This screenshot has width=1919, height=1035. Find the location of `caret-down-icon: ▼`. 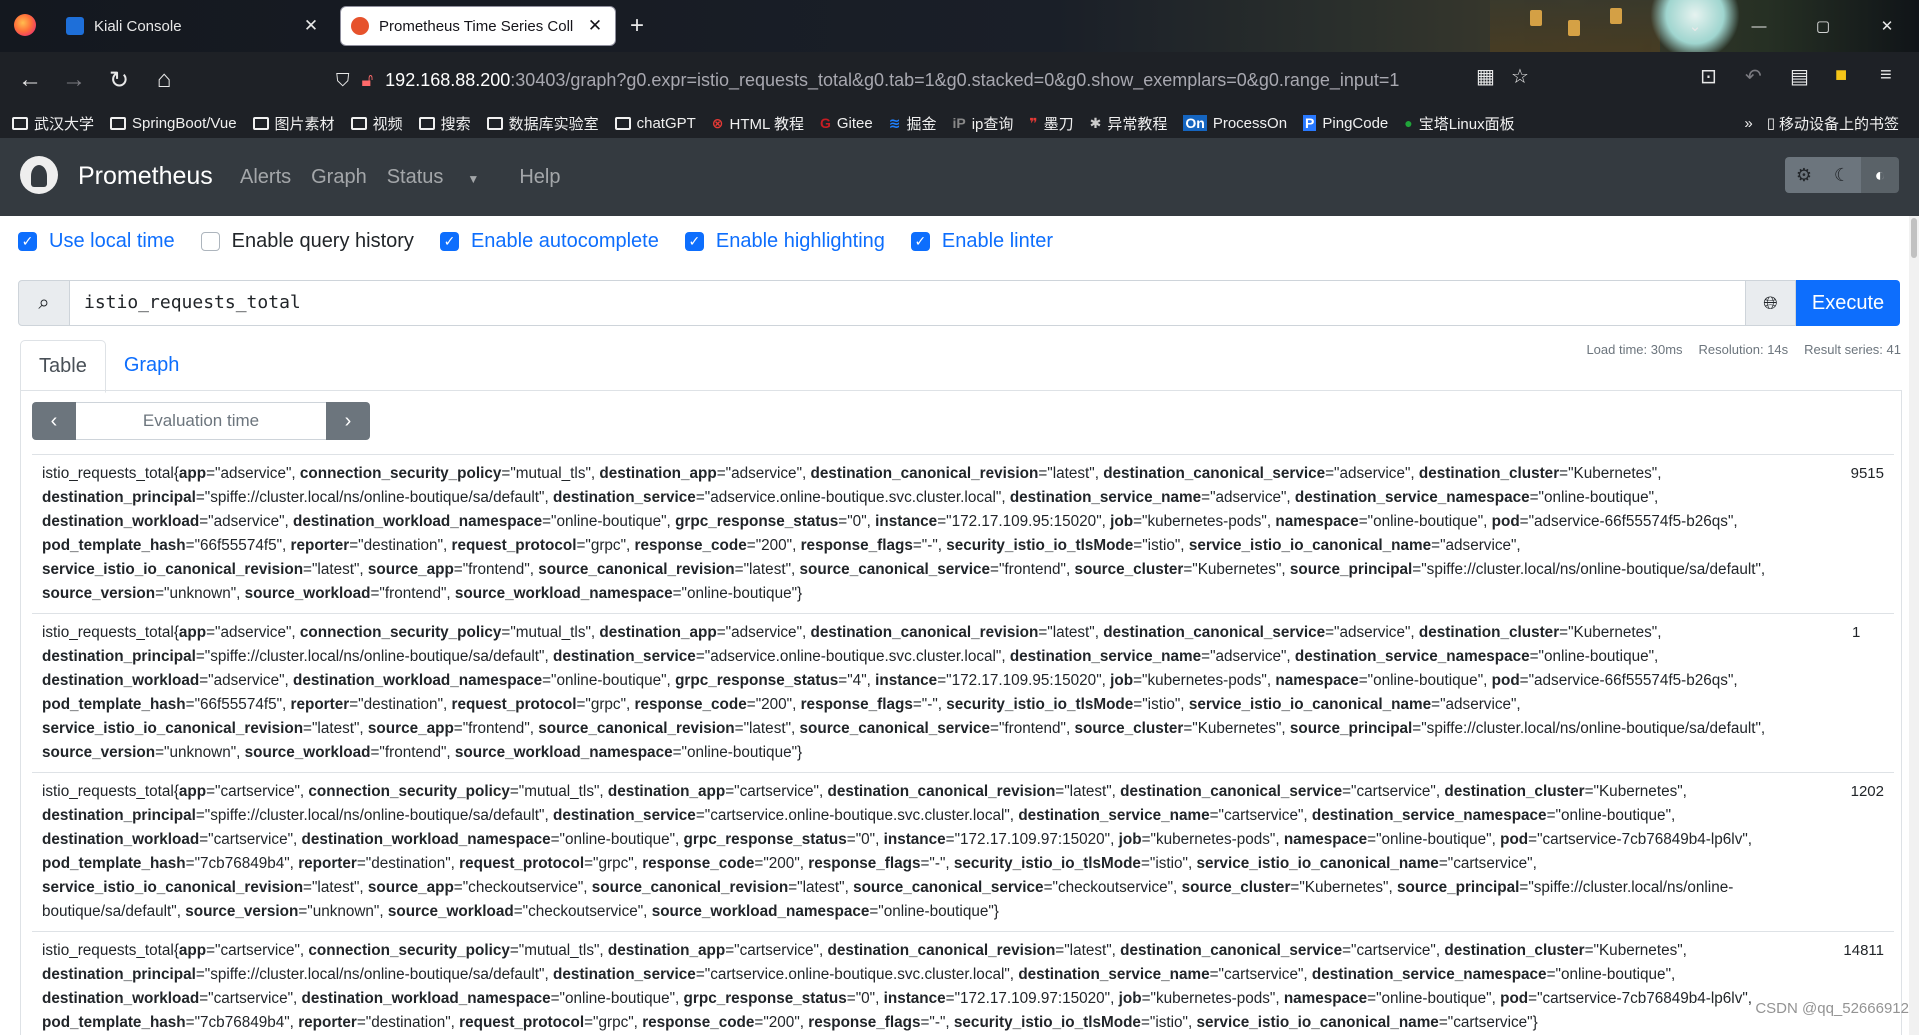

caret-down-icon: ▼ is located at coordinates (473, 179).